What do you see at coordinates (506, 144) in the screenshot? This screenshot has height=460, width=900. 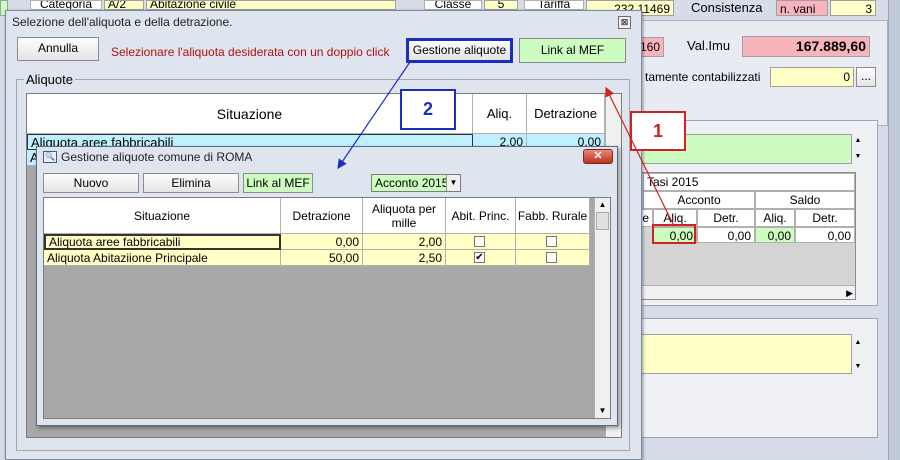 I see `annotation-arrows` at bounding box center [506, 144].